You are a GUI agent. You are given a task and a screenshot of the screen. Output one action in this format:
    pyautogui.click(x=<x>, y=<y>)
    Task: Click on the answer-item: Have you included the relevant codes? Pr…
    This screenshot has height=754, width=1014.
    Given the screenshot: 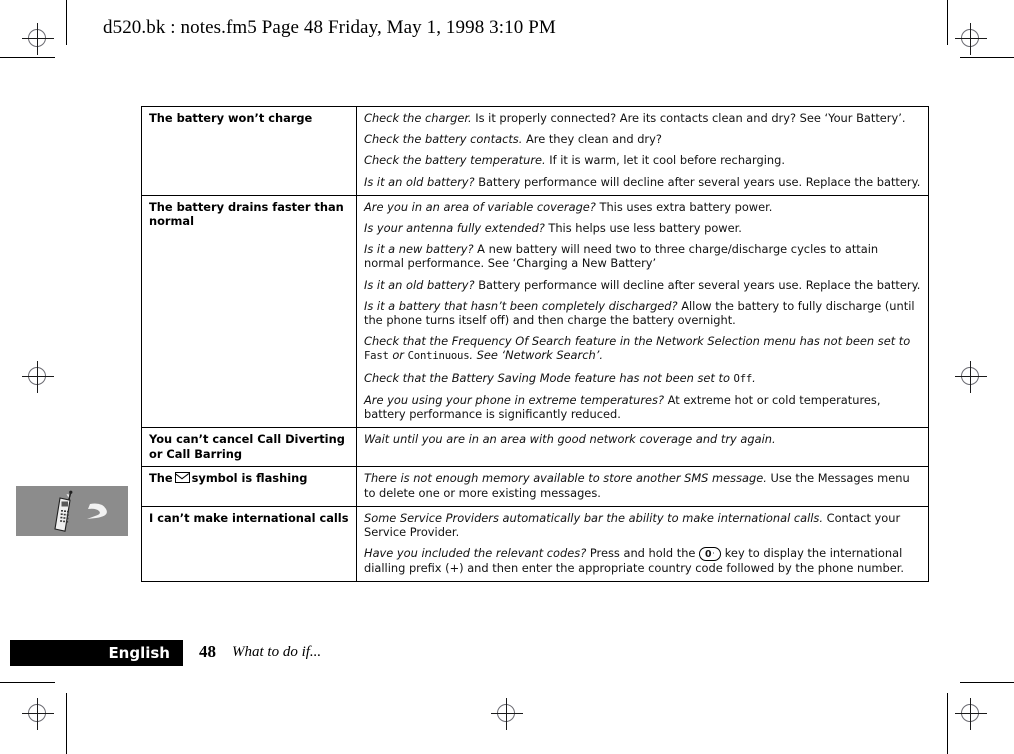 What is the action you would take?
    pyautogui.click(x=642, y=560)
    